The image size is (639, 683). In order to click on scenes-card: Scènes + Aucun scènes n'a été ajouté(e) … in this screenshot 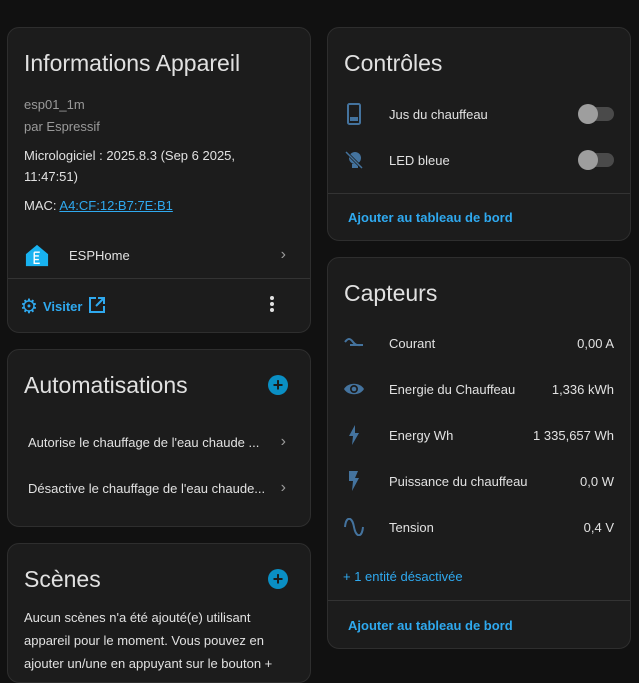, I will do `click(159, 613)`.